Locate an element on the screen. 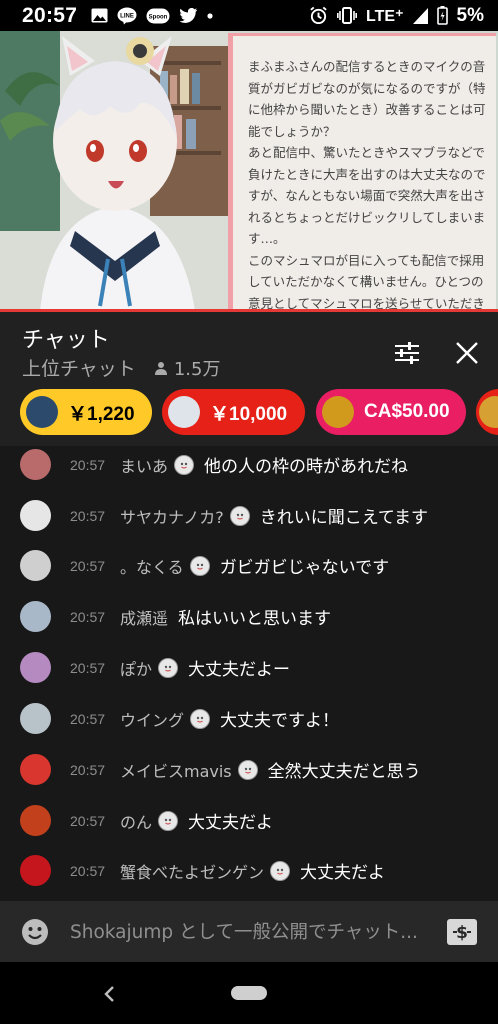 The height and width of the screenshot is (1024, 498). chat-row: 20:57 ぽか 大丈夫だよー is located at coordinates (249, 667).